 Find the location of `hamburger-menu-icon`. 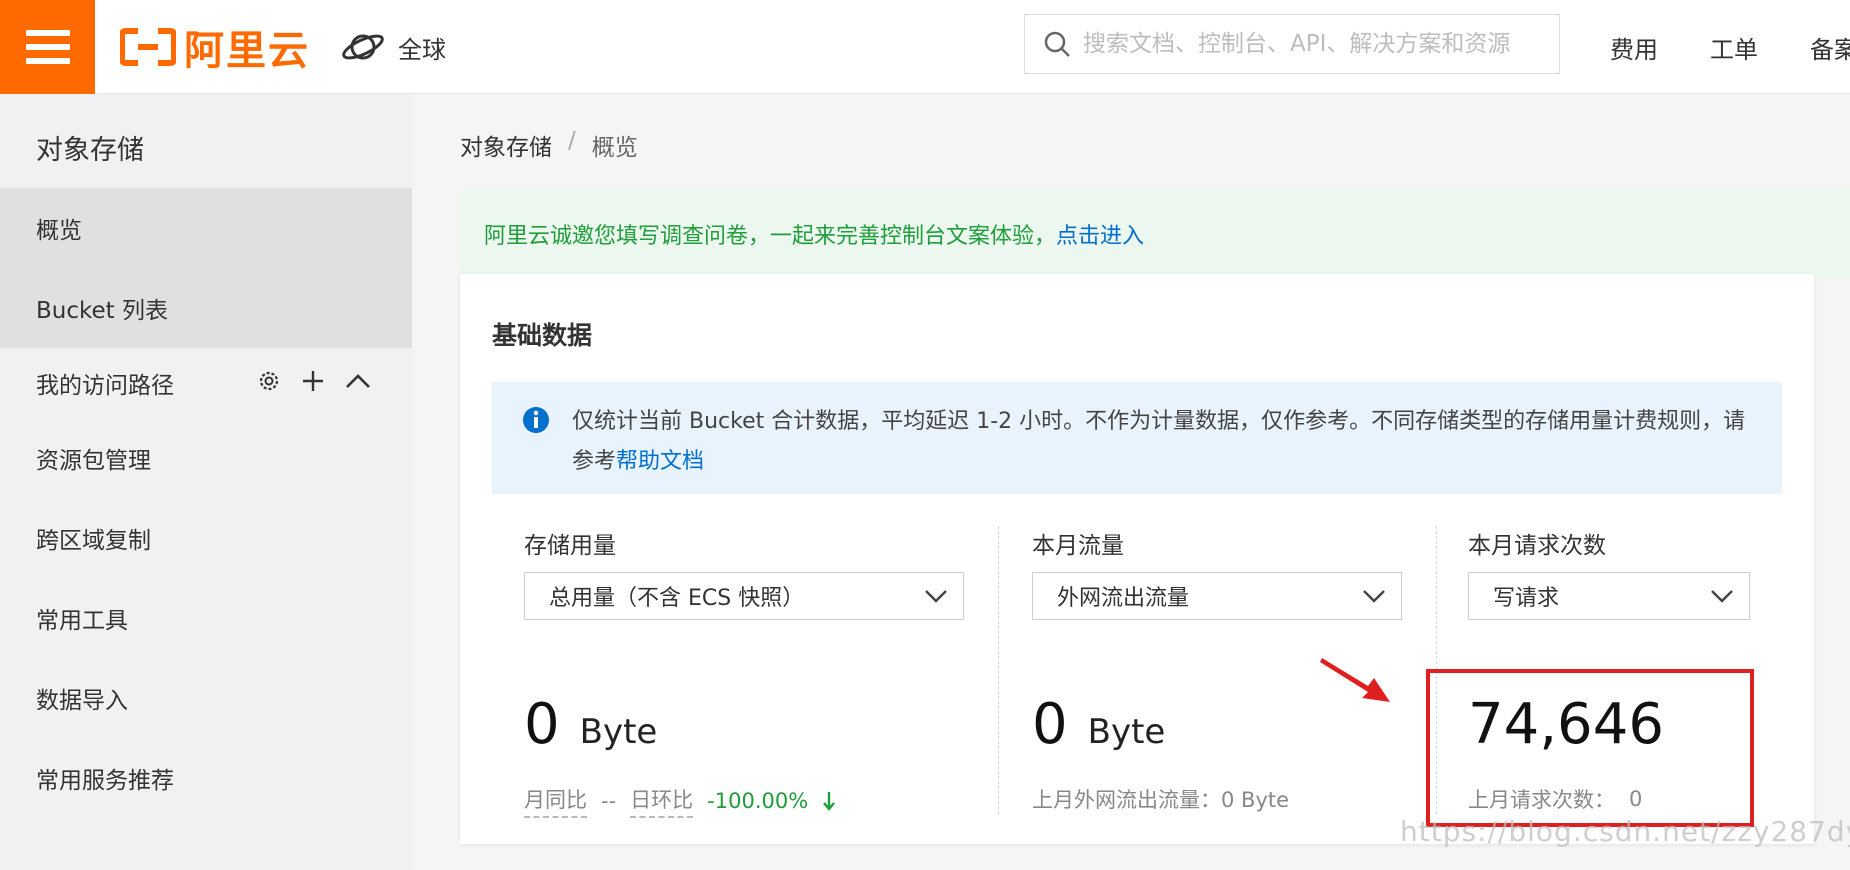

hamburger-menu-icon is located at coordinates (47, 47).